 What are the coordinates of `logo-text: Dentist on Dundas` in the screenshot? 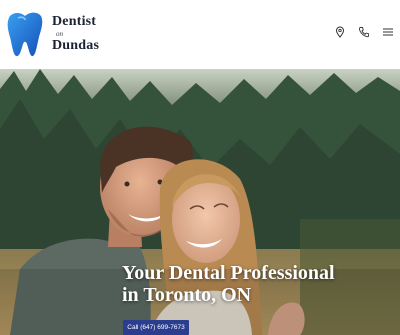 It's located at (75, 34).